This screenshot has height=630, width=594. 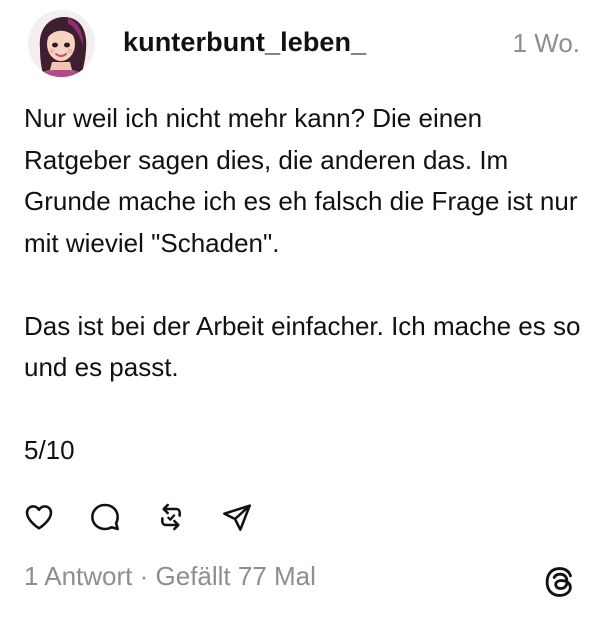 I want to click on post-paragraph: 5/10, so click(x=49, y=450).